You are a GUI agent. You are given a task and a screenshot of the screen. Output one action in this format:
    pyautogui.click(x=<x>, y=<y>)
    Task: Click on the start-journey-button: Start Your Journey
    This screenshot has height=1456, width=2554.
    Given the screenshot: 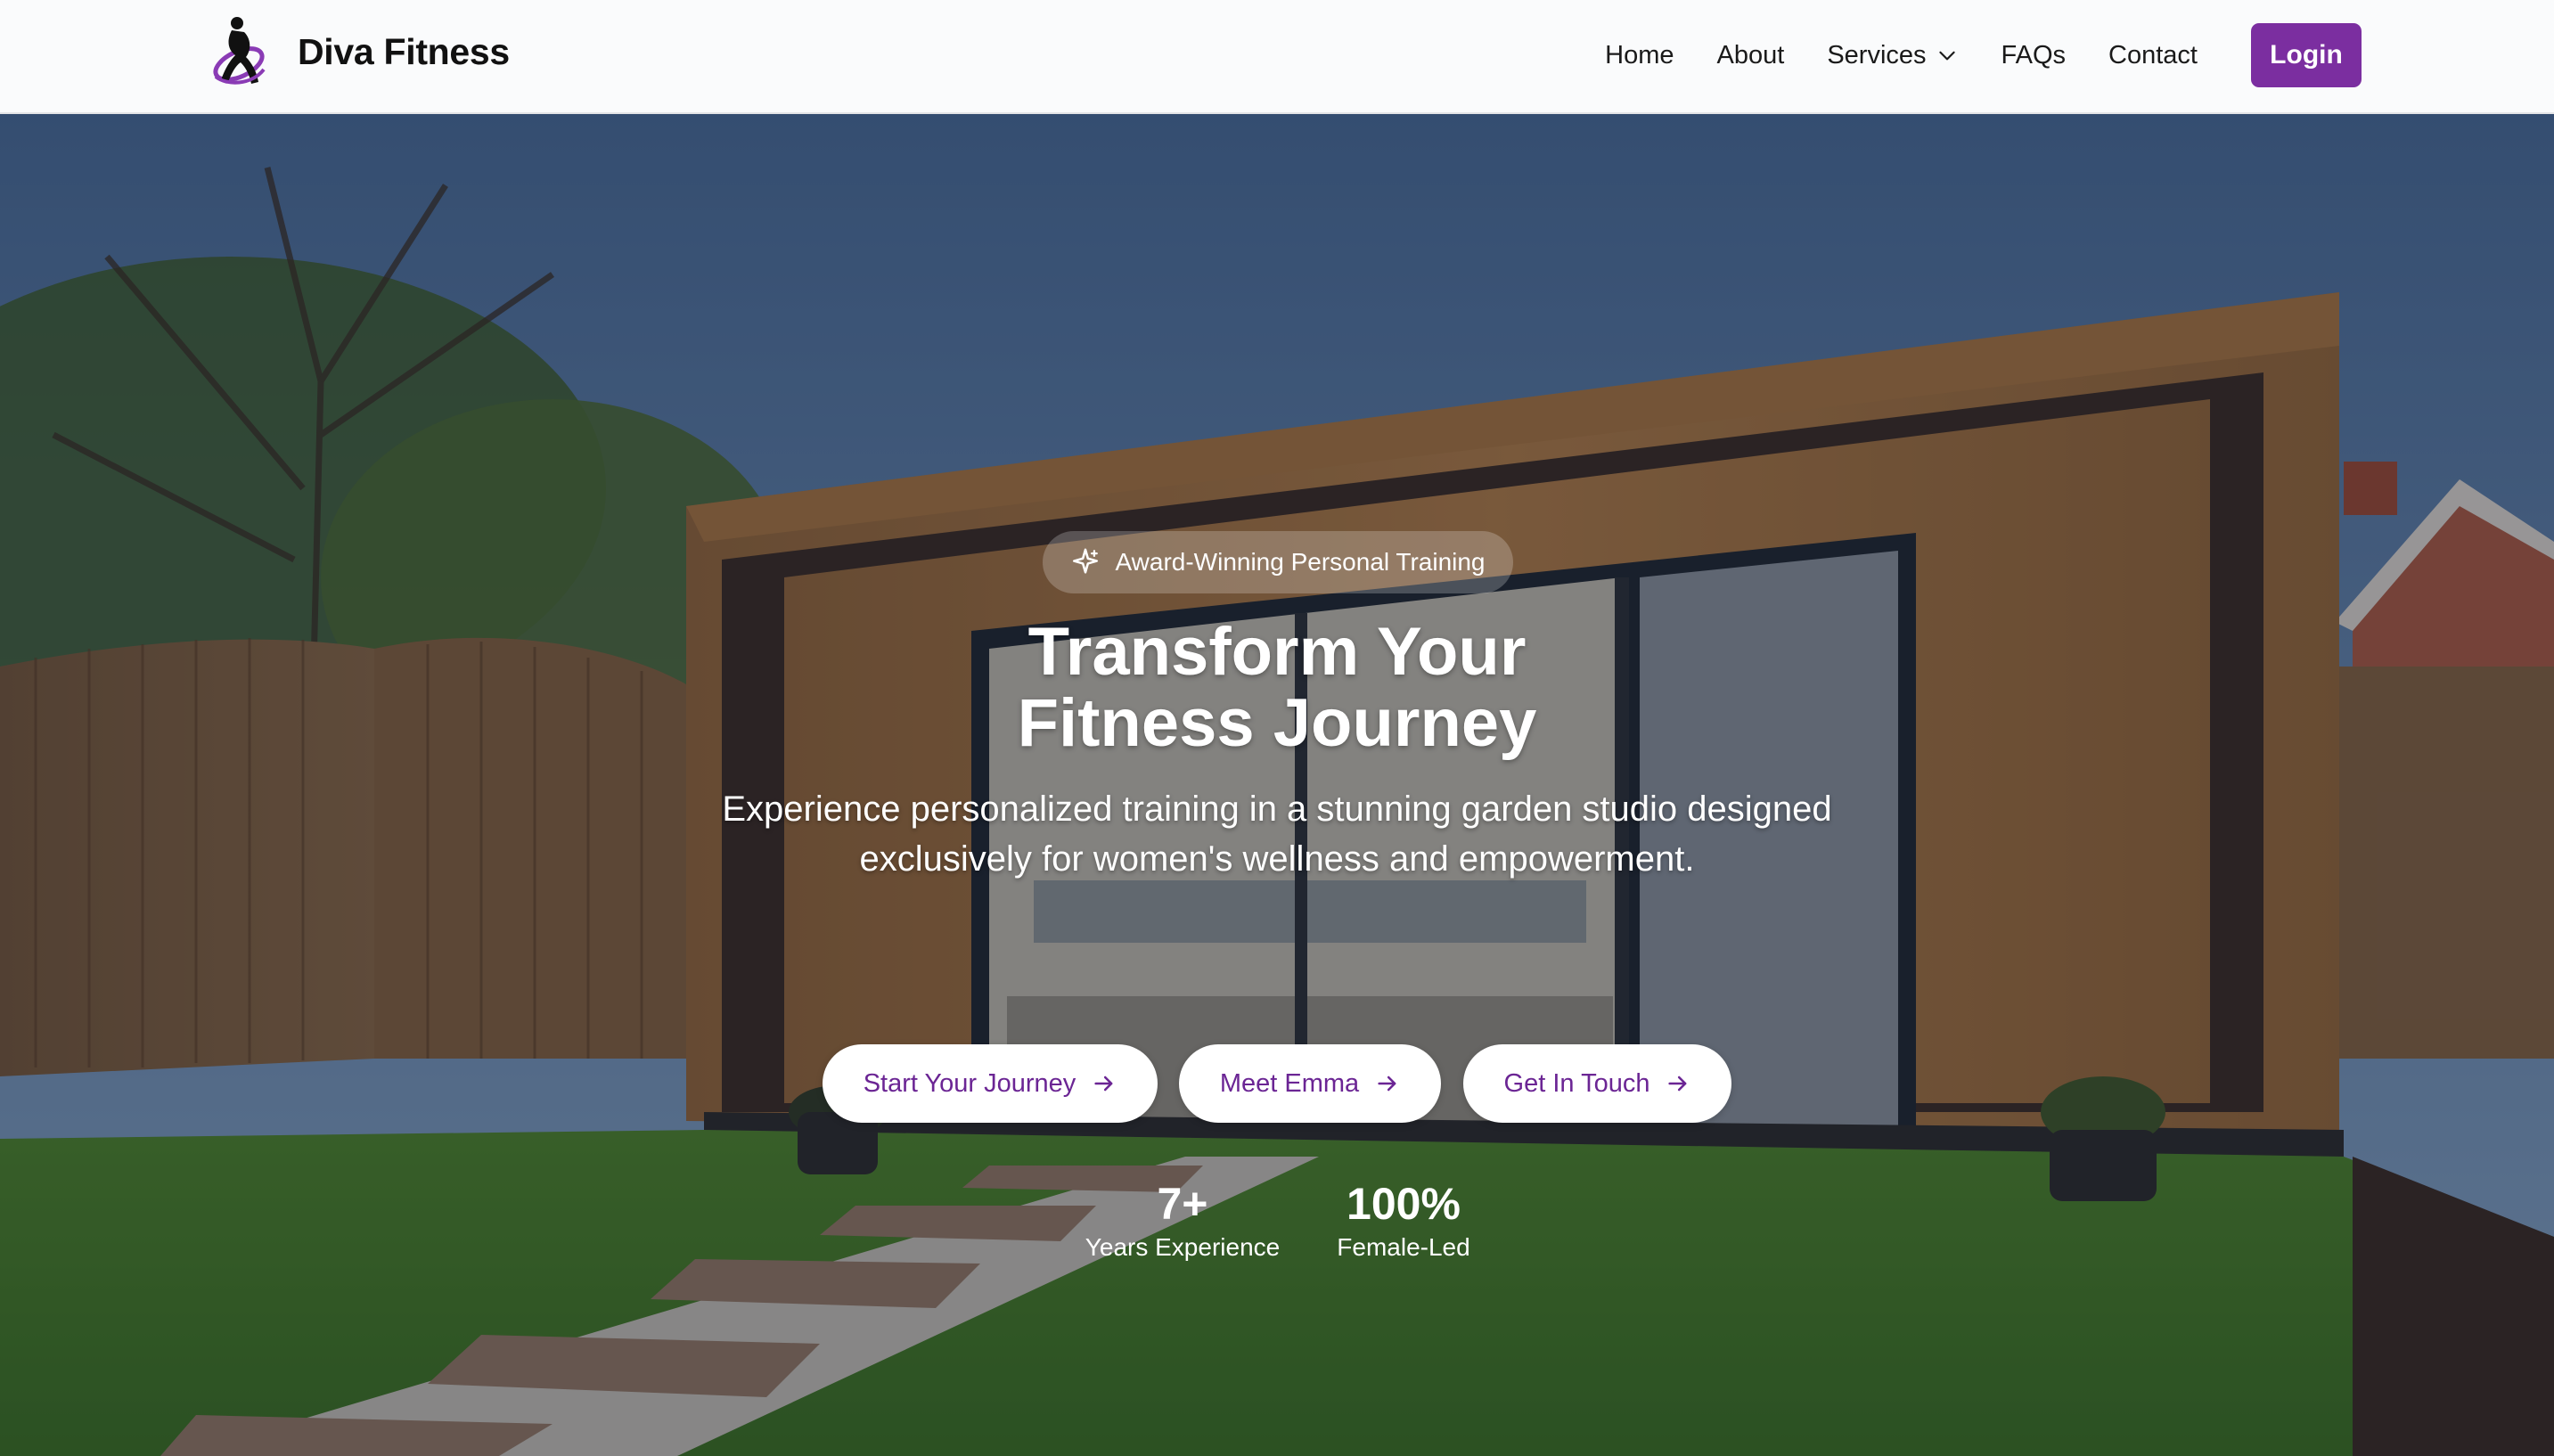 What is the action you would take?
    pyautogui.click(x=990, y=1084)
    